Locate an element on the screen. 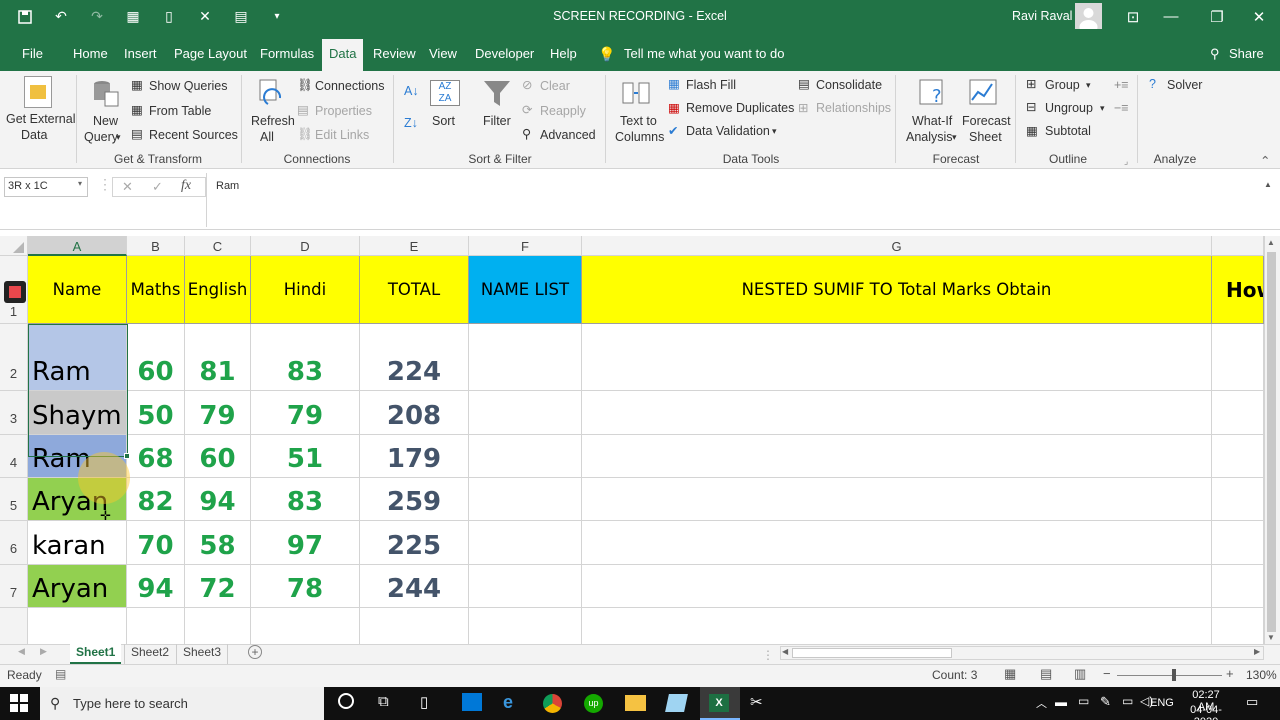  file-explorer-icon is located at coordinates (635, 703).